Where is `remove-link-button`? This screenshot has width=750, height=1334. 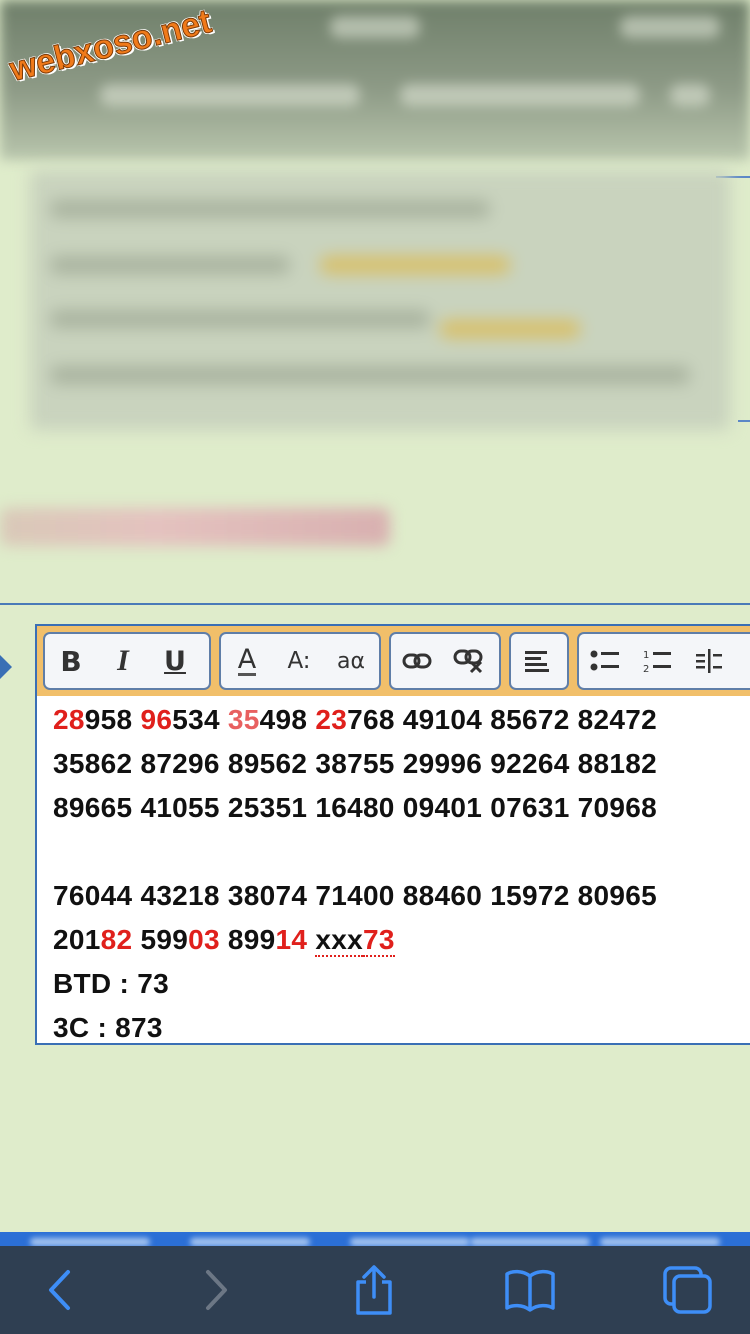
remove-link-button is located at coordinates (469, 661).